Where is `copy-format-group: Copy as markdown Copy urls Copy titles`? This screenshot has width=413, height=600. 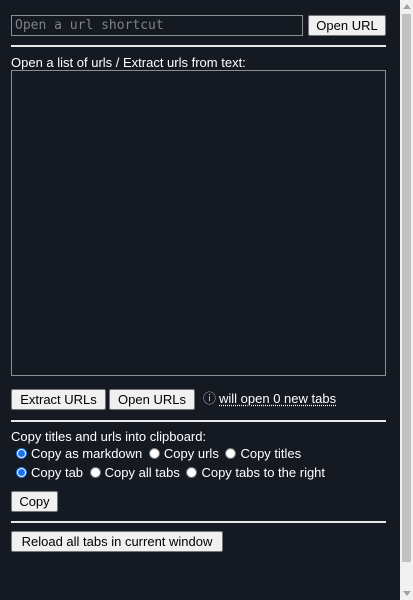 copy-format-group: Copy as markdown Copy urls Copy titles is located at coordinates (160, 454).